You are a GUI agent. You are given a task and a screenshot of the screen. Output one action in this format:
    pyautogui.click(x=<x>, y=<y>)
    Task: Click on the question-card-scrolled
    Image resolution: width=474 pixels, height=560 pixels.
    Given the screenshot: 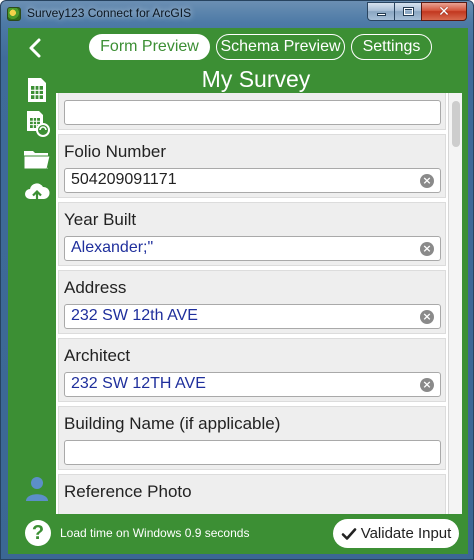 What is the action you would take?
    pyautogui.click(x=252, y=111)
    